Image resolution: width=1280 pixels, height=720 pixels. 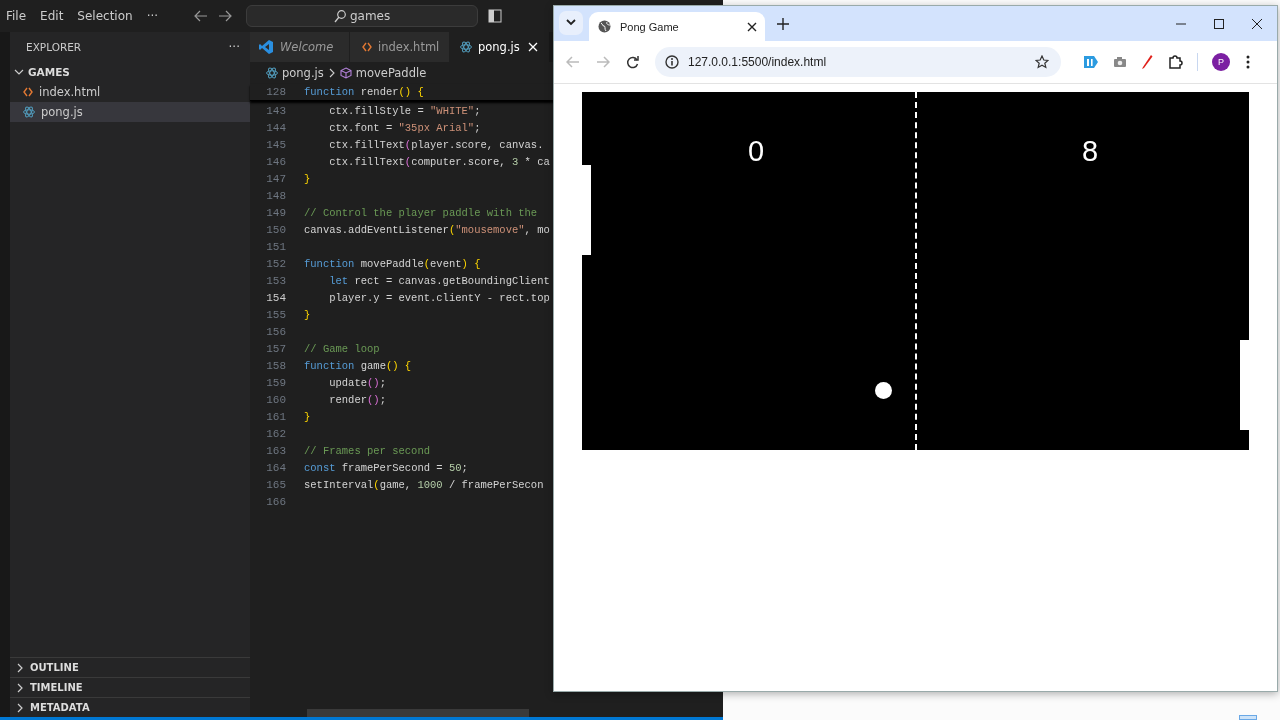 I want to click on panel-header: OUTLINE, so click(x=130, y=667).